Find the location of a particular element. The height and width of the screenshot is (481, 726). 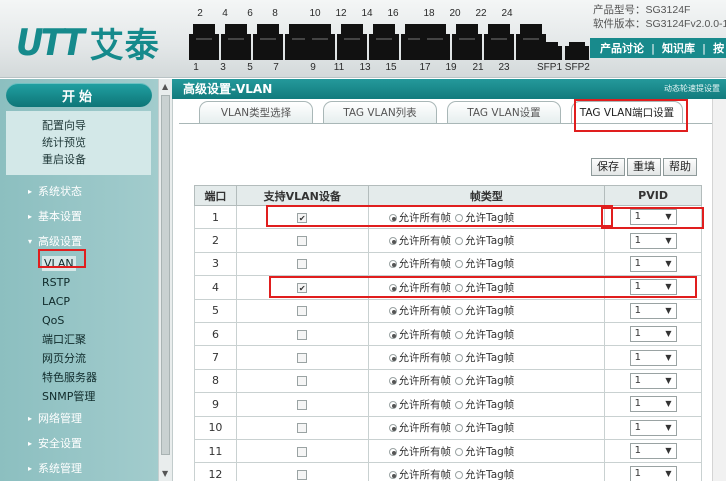

scrollbar-thumb is located at coordinates (165, 275).